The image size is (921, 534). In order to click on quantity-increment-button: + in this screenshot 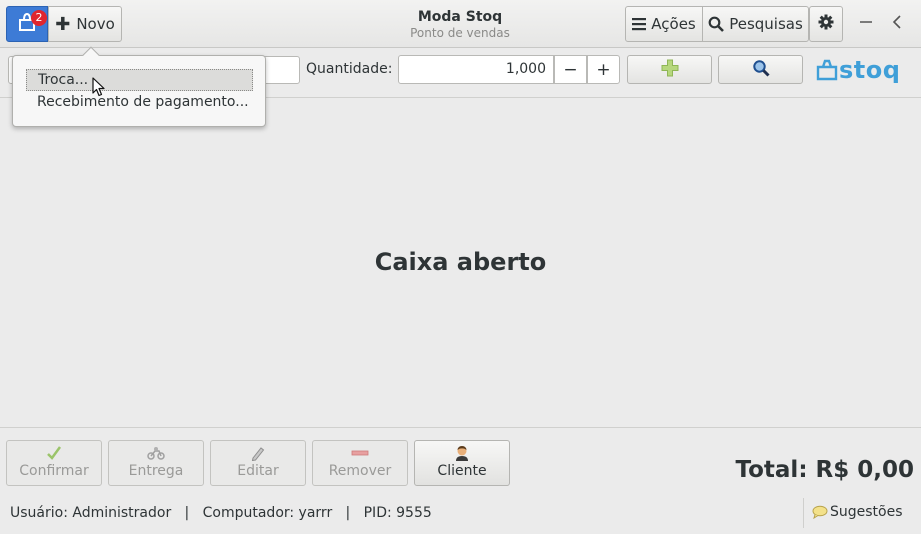, I will do `click(603, 69)`.